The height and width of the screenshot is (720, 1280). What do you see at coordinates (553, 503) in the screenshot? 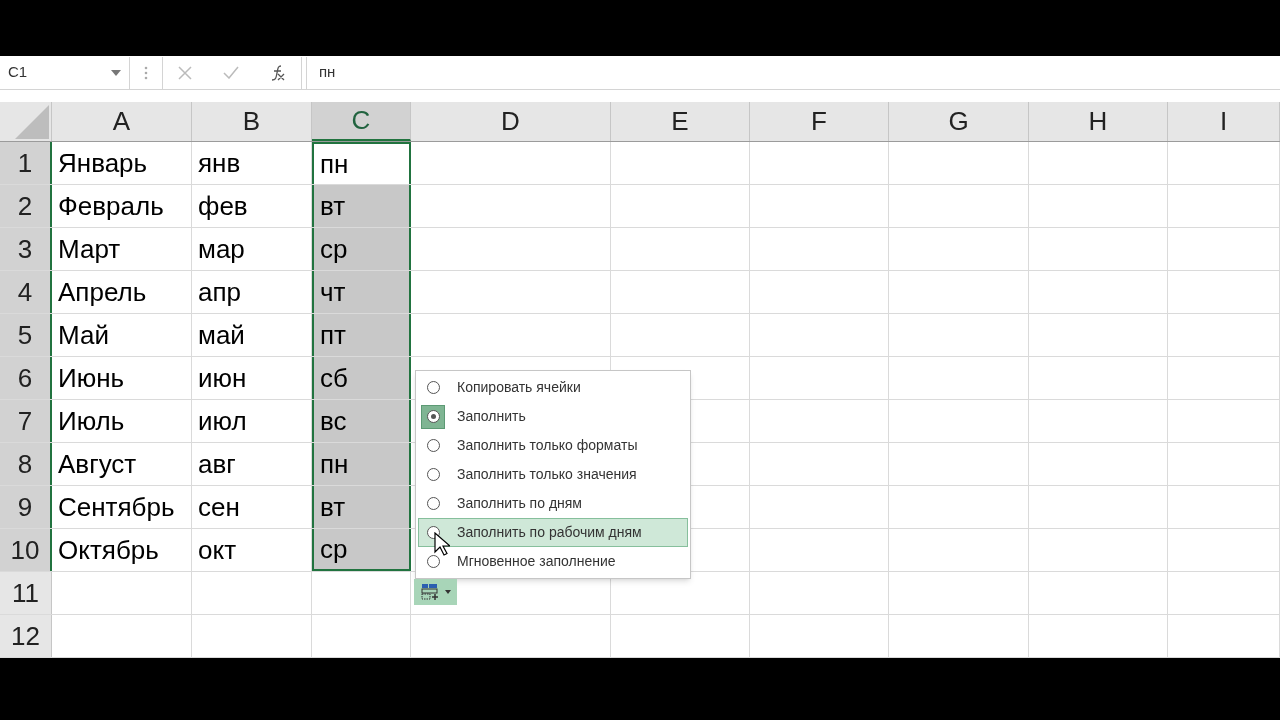
I see `fill-option: Заполнить по дням` at bounding box center [553, 503].